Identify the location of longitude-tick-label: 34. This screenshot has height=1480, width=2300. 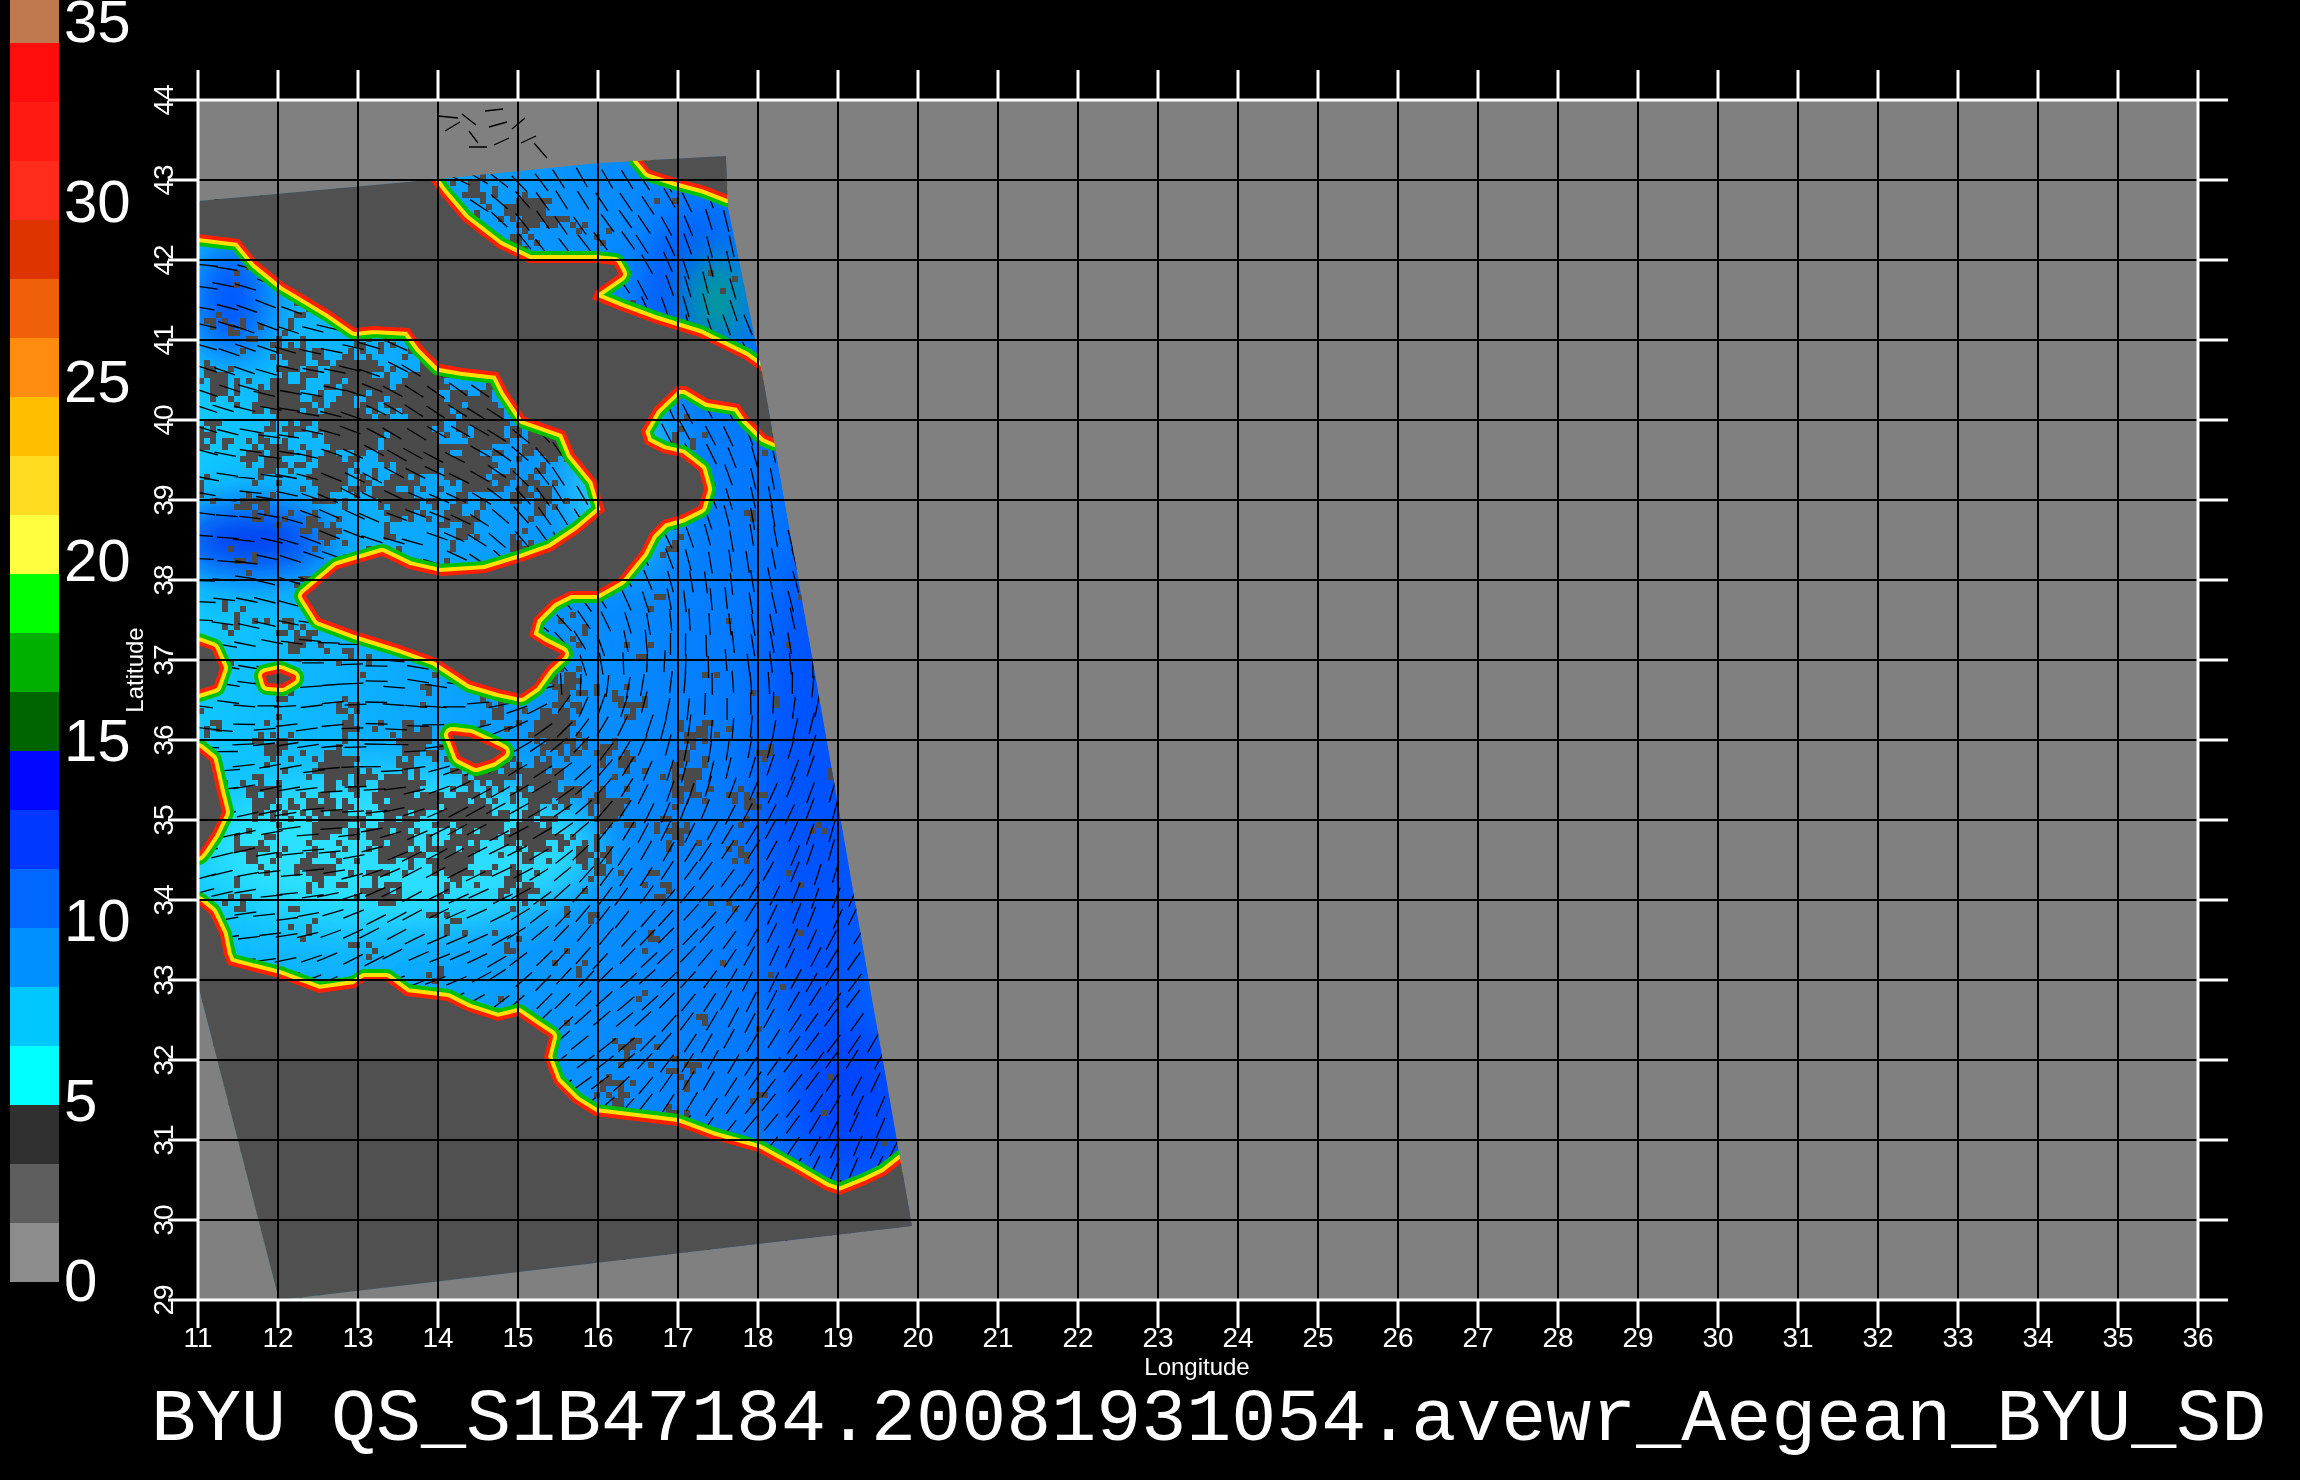
(2038, 1337).